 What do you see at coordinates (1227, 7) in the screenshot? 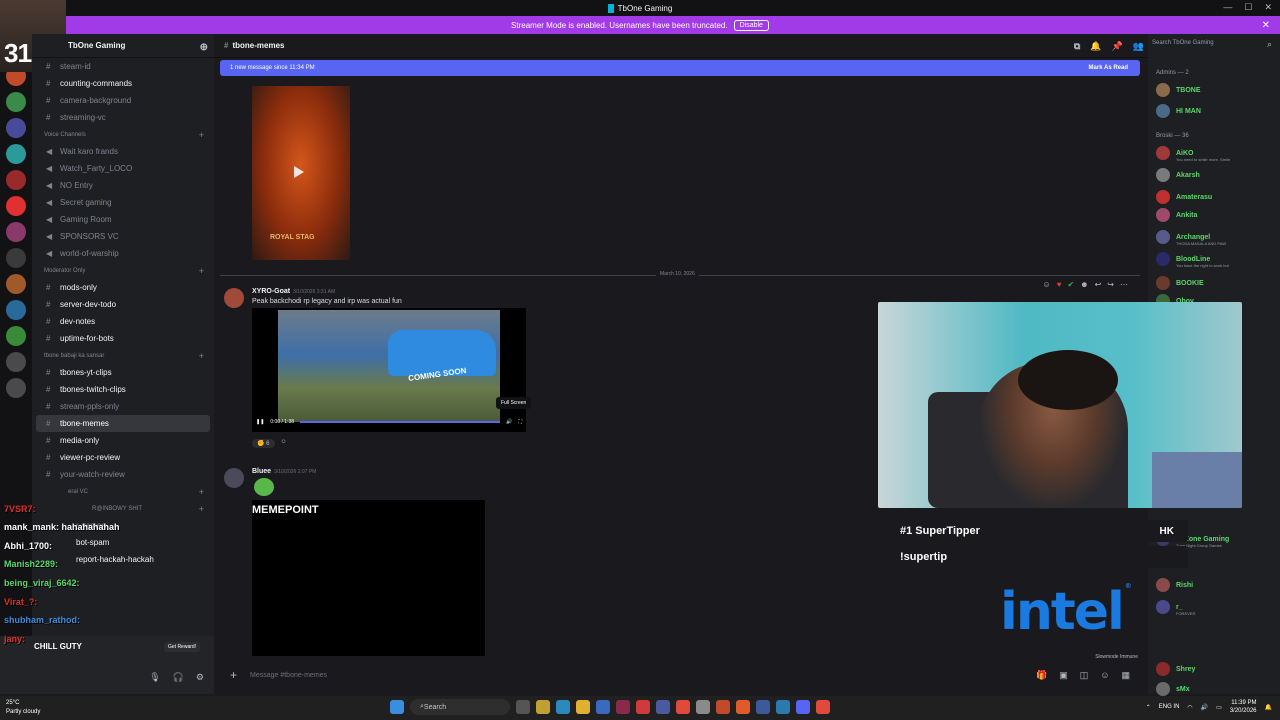
I see `minimize-icon: —` at bounding box center [1227, 7].